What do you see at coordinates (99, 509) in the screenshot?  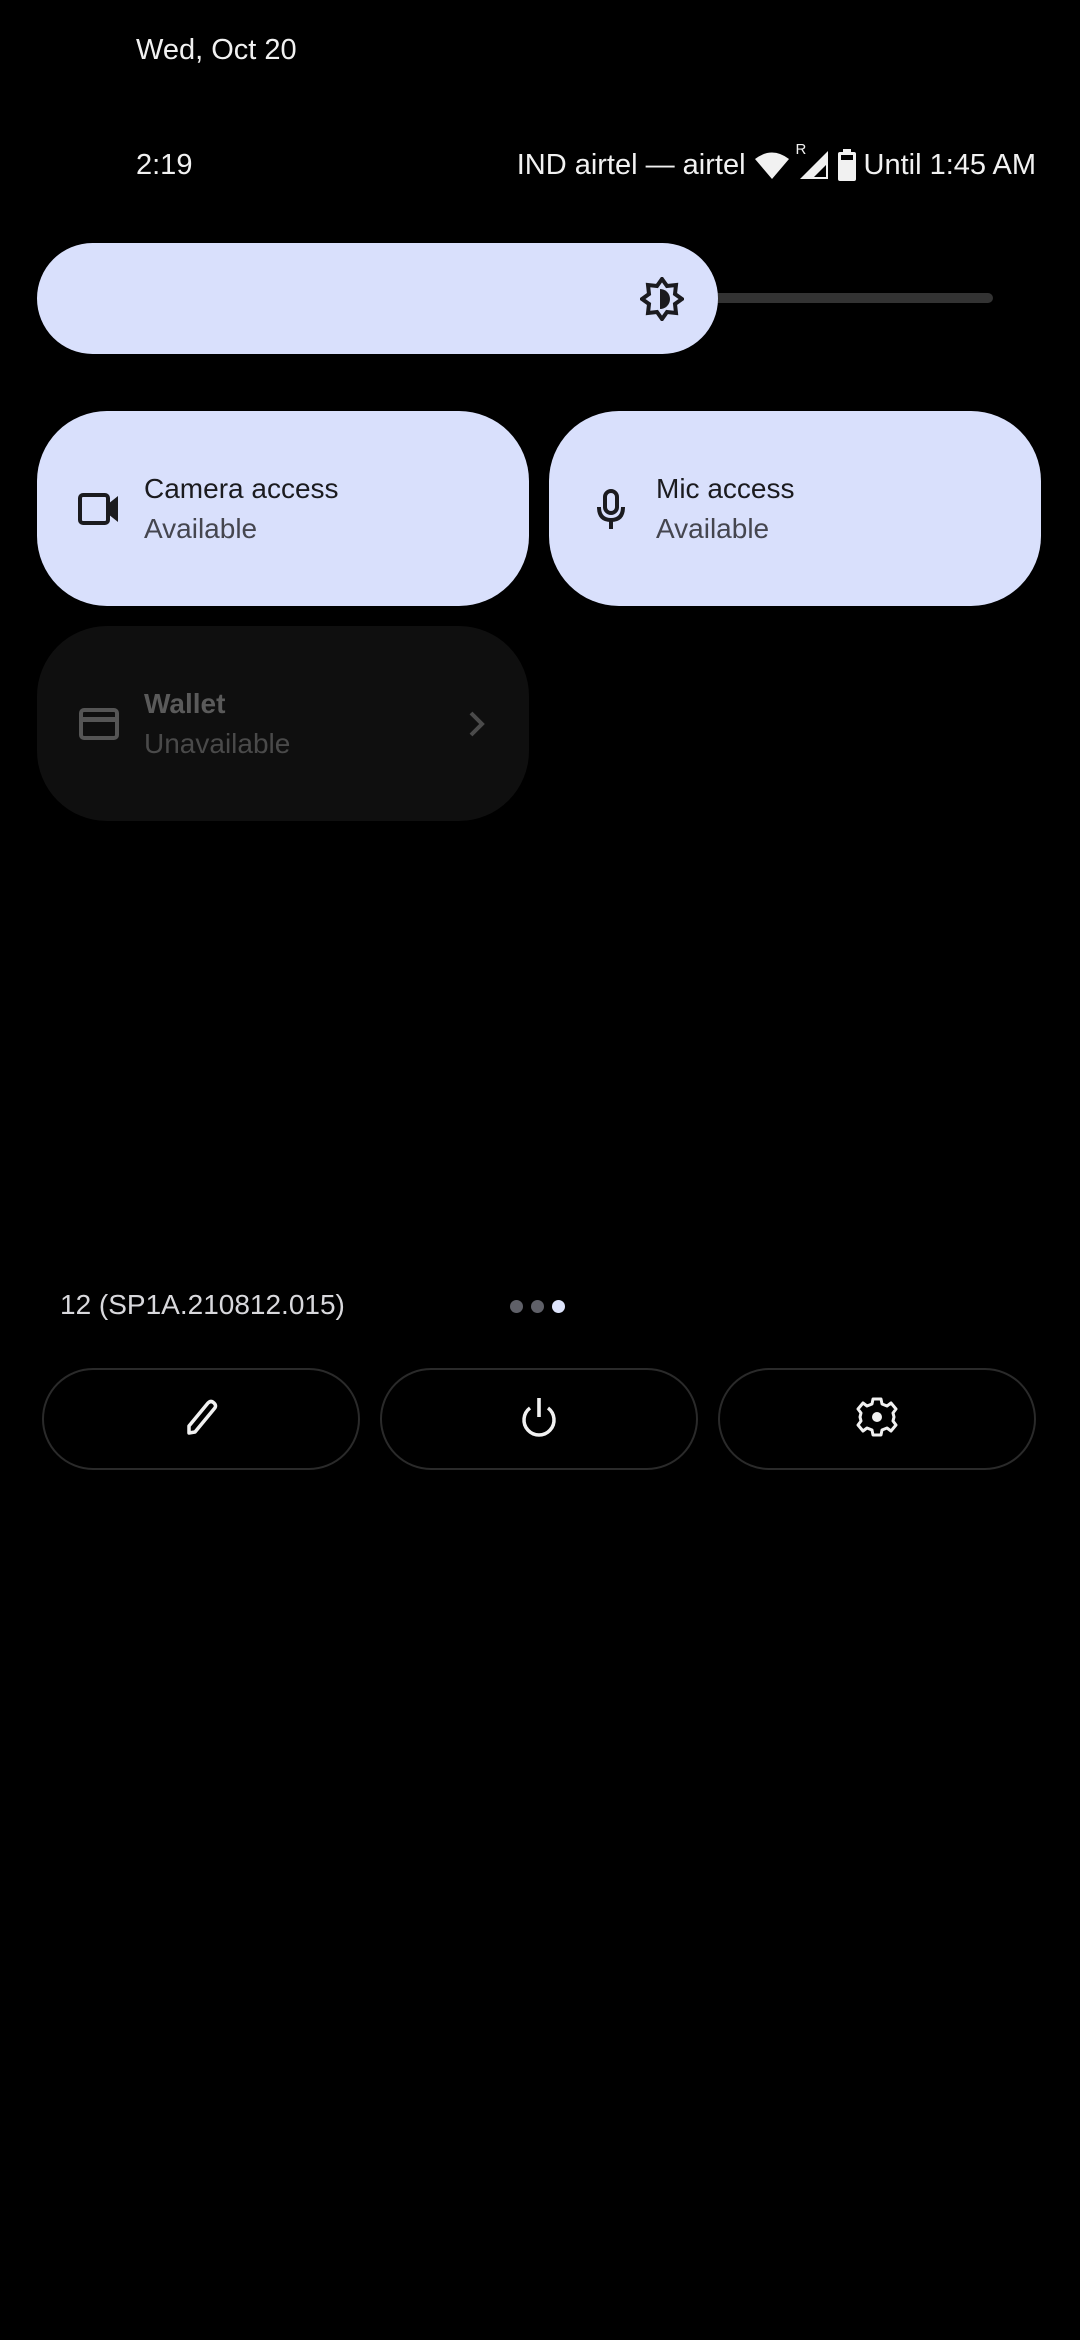 I see `videocam-icon` at bounding box center [99, 509].